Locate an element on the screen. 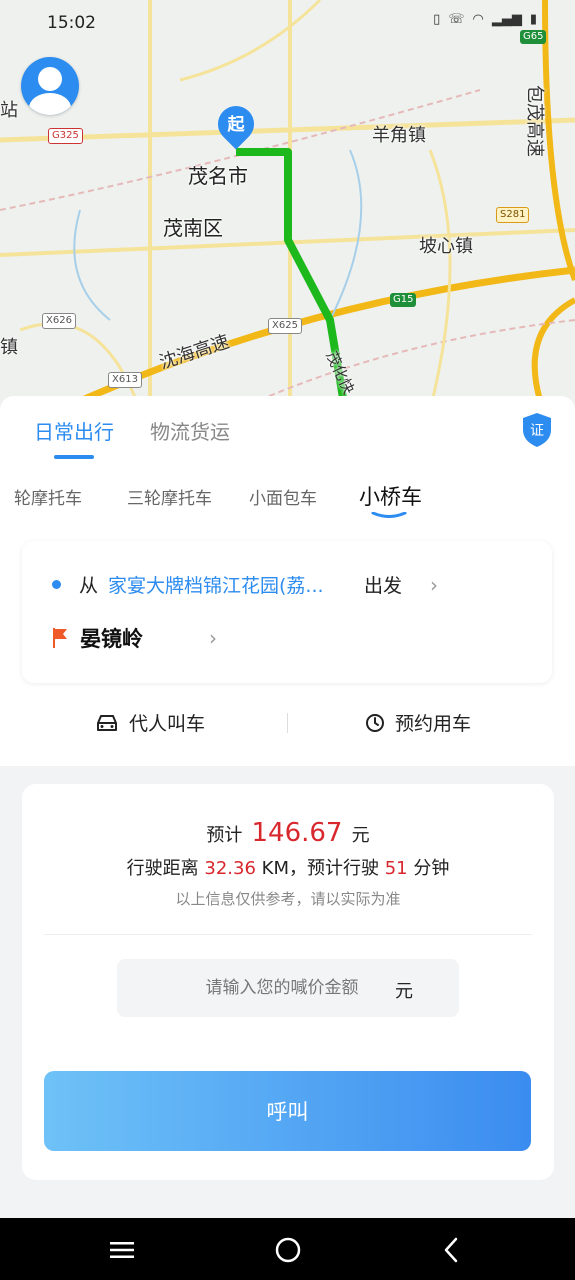  system-nav-bar is located at coordinates (287, 1249).